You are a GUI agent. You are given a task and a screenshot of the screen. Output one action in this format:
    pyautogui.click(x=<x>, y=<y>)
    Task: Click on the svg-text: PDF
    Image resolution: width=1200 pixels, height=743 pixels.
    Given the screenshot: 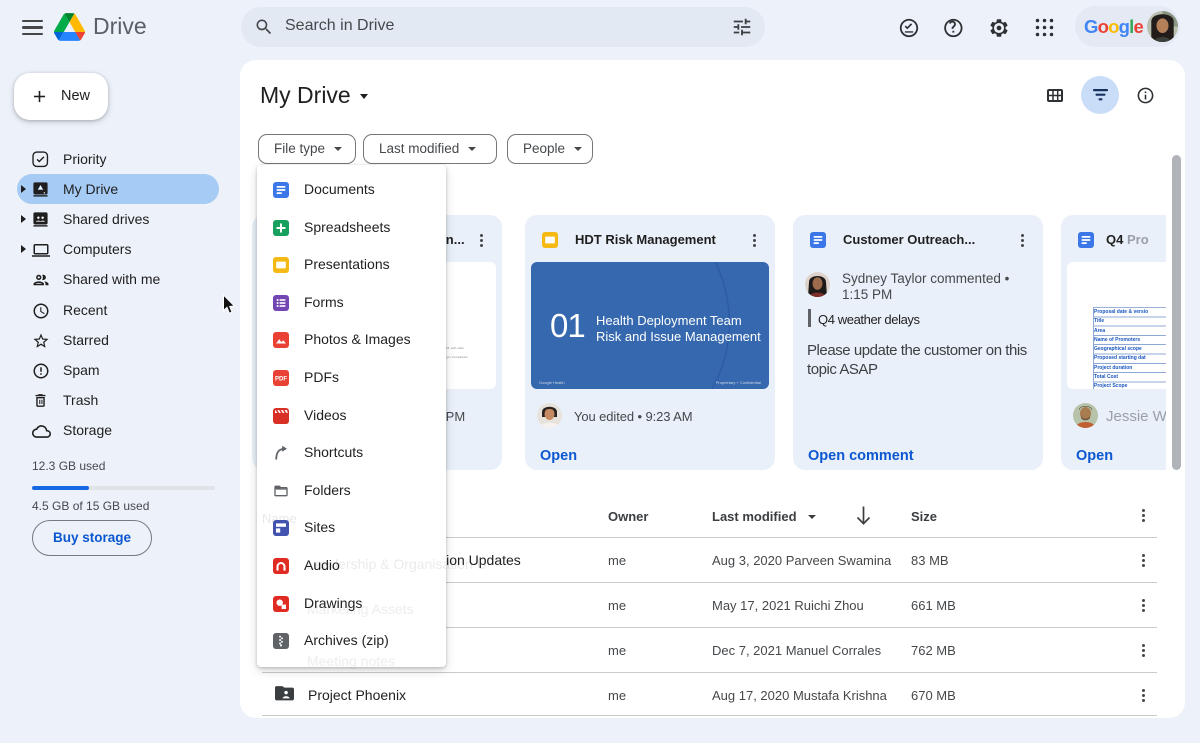 What is the action you would take?
    pyautogui.click(x=281, y=380)
    